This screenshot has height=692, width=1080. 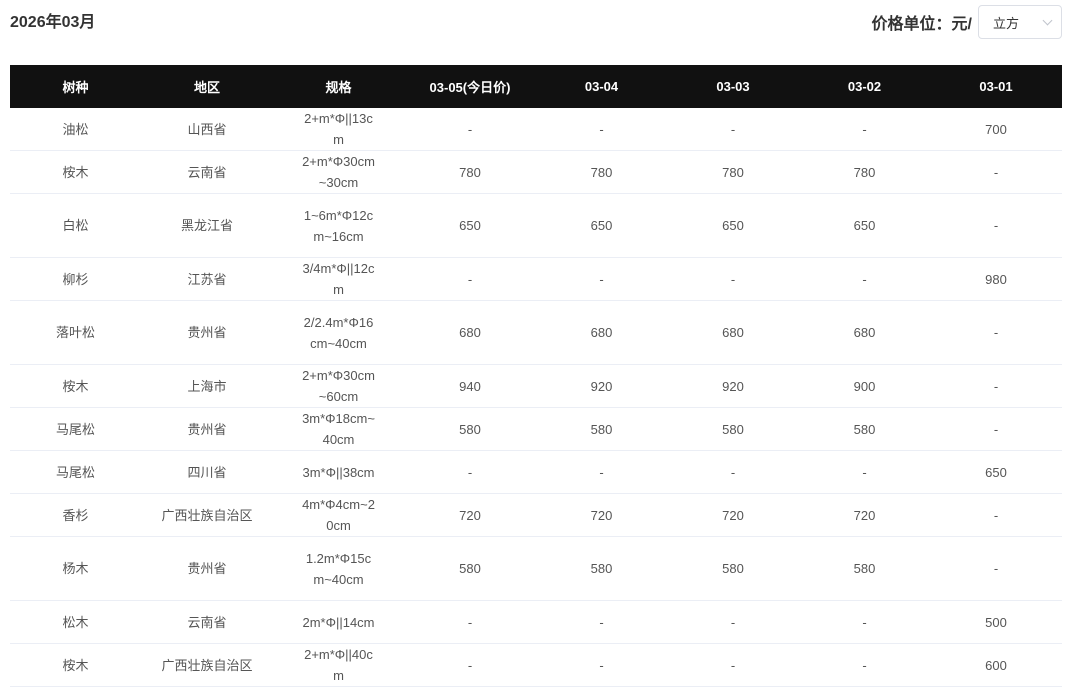 I want to click on table-row: 桉木 上海市 2+m*Φ30cm~60cm 940 920 920 900 -, so click(x=536, y=386).